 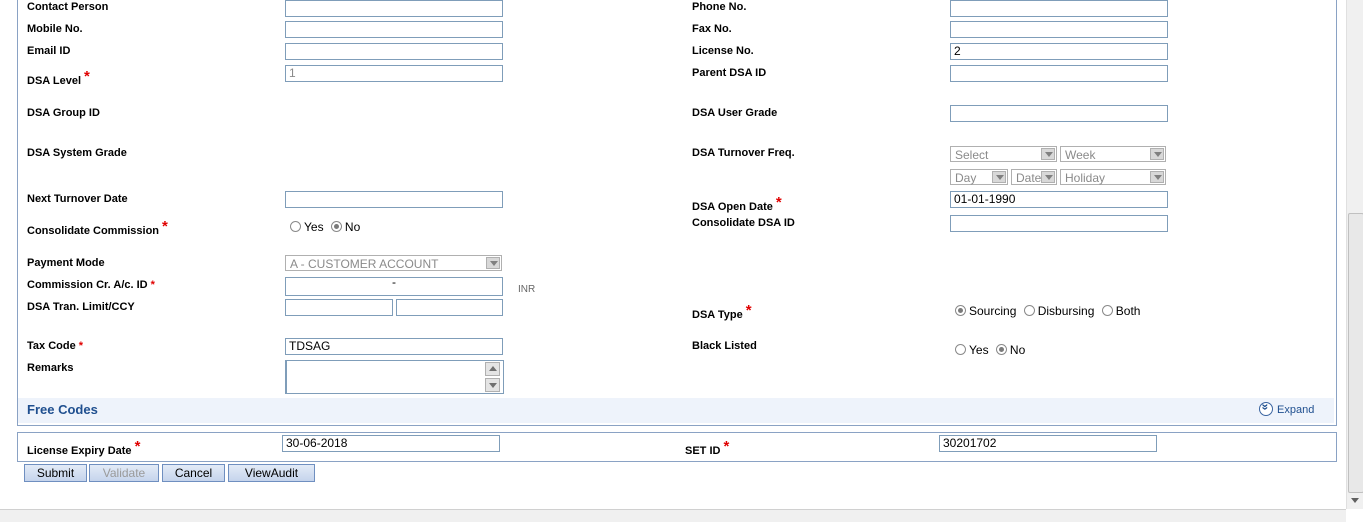 What do you see at coordinates (336, 226) in the screenshot?
I see `consolidate-commission-no-radio` at bounding box center [336, 226].